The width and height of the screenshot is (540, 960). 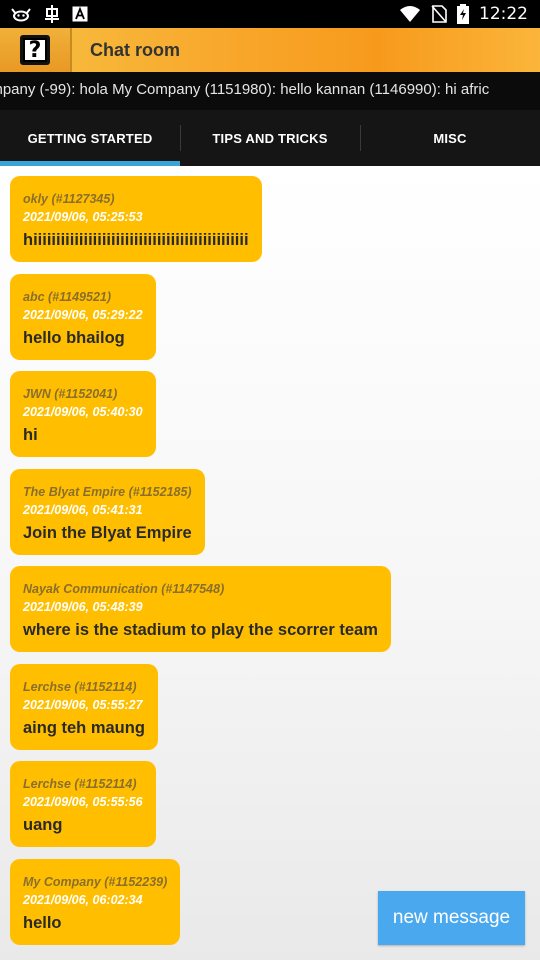 I want to click on message-author: The Blyat Empire (#1152185), so click(x=107, y=492).